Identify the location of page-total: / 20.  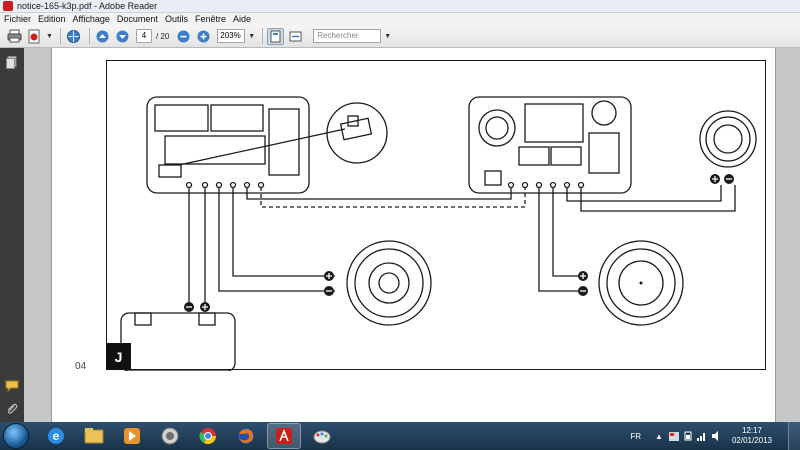
(162, 36).